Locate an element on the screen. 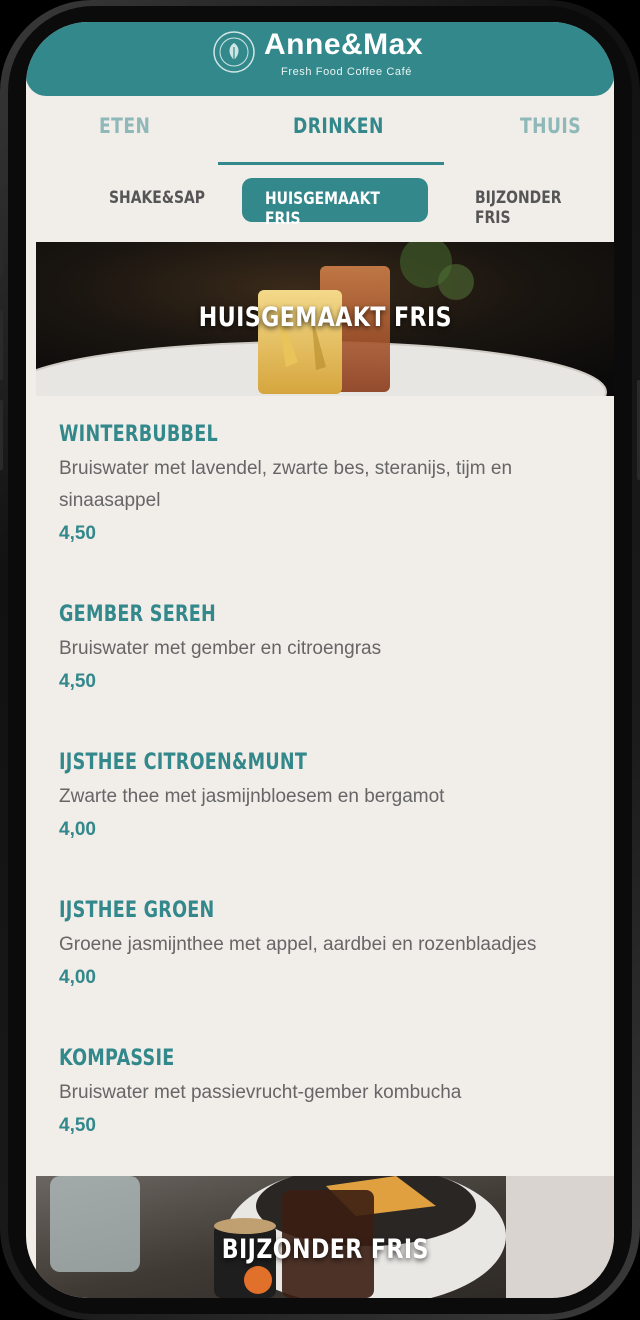  tab-drinken: DRINKEN is located at coordinates (338, 126).